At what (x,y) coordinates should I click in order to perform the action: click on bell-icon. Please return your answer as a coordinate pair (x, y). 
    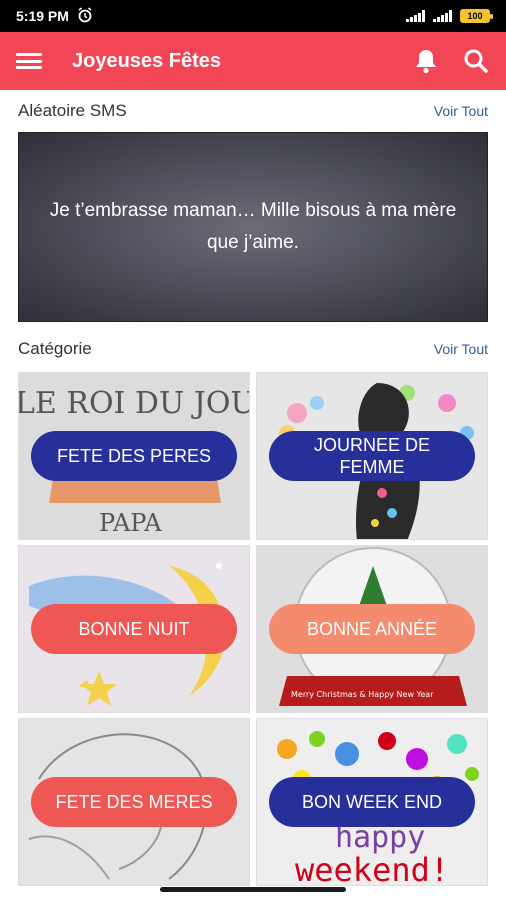
    Looking at the image, I should click on (426, 61).